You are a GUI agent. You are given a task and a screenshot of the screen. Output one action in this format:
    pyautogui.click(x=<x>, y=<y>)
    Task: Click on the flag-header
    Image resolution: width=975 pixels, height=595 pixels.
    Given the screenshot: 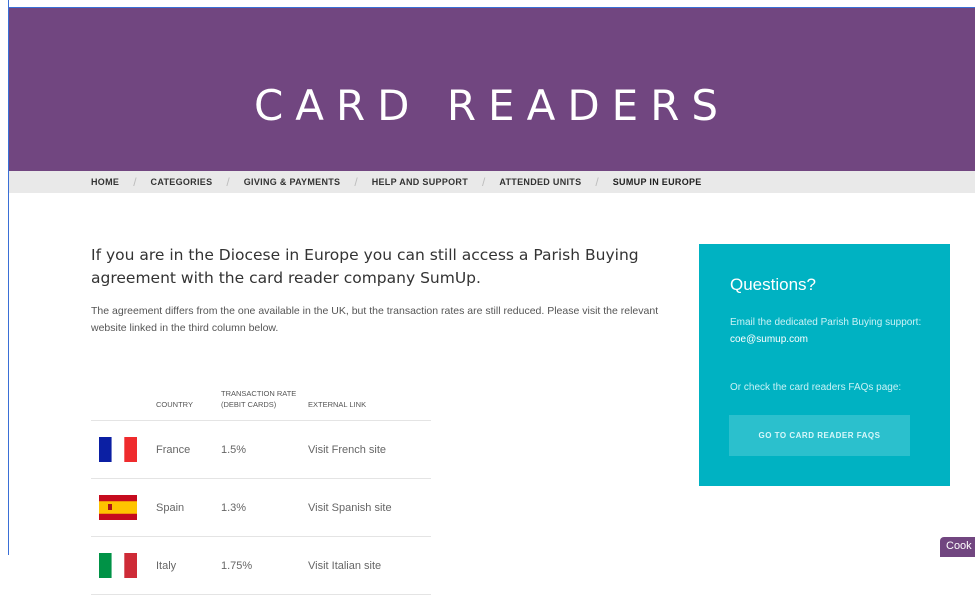 What is the action you would take?
    pyautogui.click(x=123, y=393)
    